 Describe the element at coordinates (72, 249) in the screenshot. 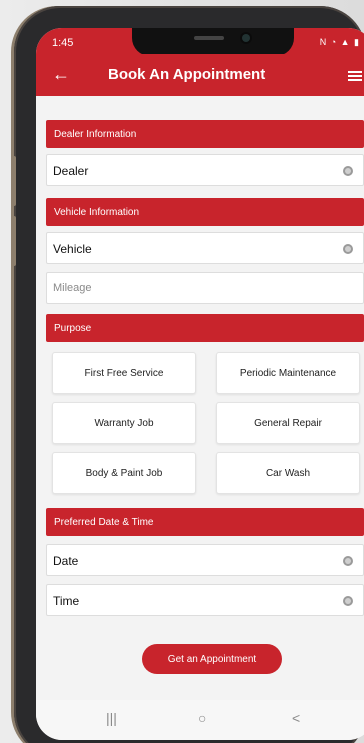

I see `vehicle-select-label: Vehicle` at that location.